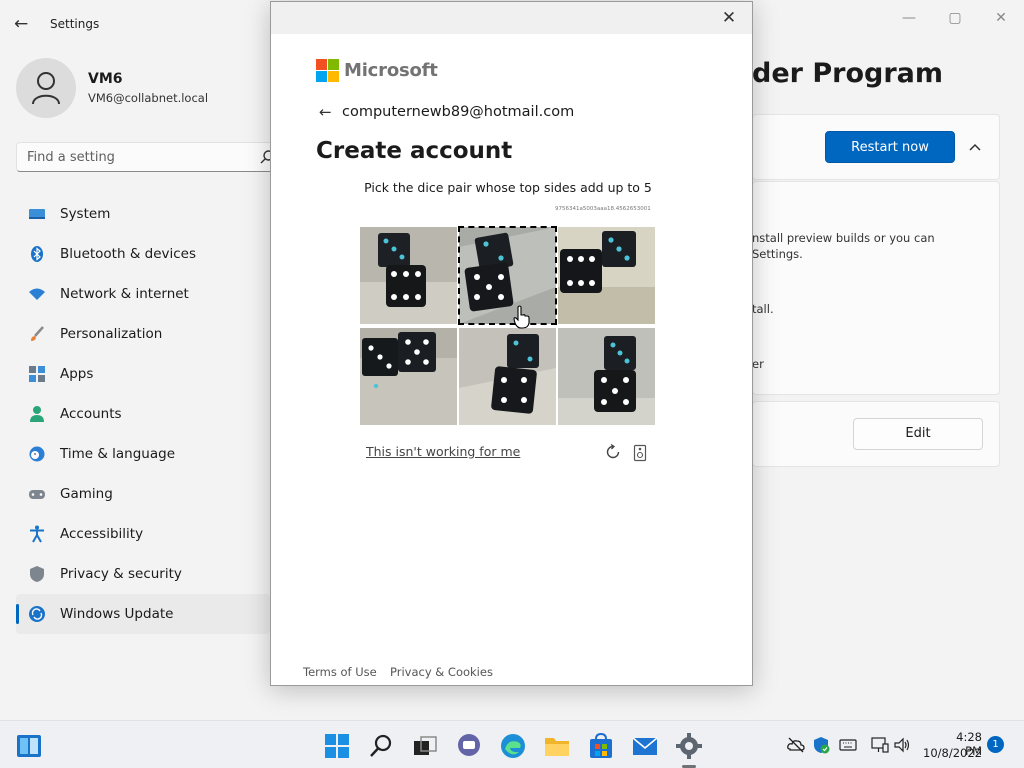 The image size is (1024, 768). I want to click on identity-email: computernewb89@hotmail.com, so click(458, 112).